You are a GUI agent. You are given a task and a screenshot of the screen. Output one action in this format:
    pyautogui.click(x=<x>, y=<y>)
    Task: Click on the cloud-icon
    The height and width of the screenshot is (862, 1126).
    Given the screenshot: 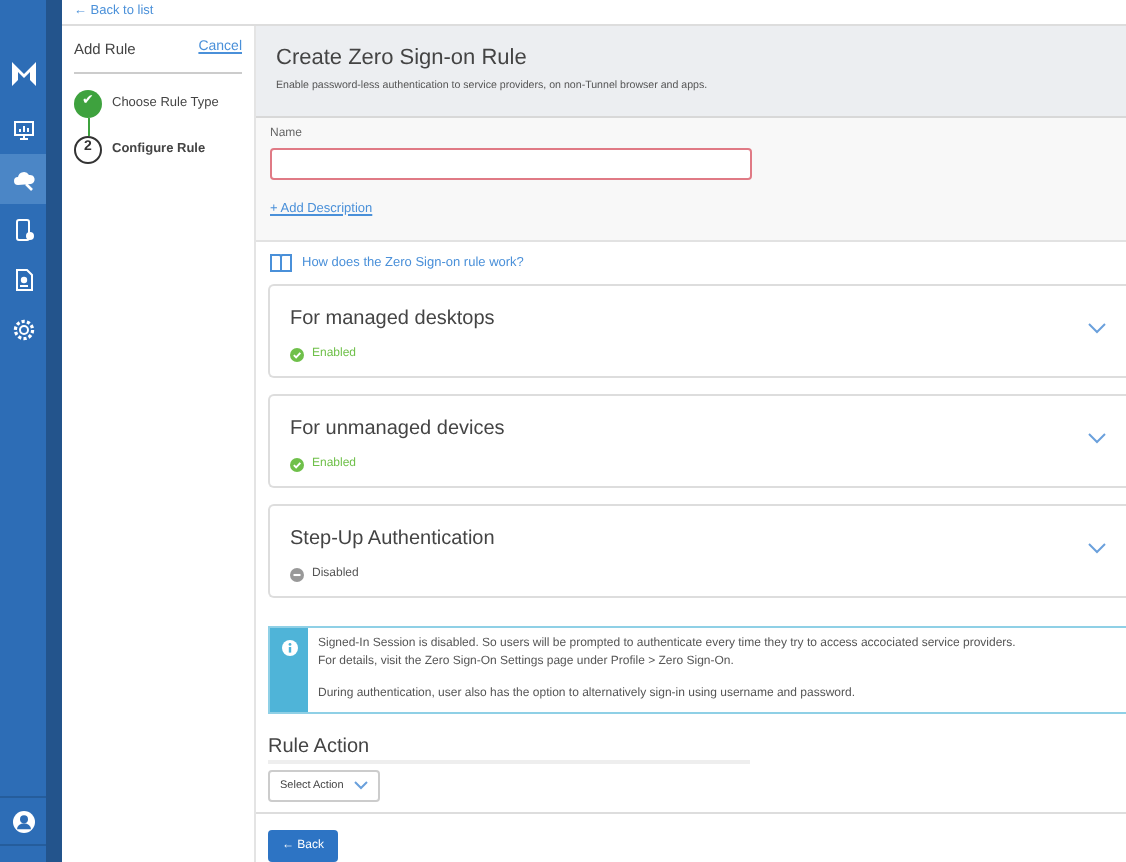 What is the action you would take?
    pyautogui.click(x=23, y=179)
    